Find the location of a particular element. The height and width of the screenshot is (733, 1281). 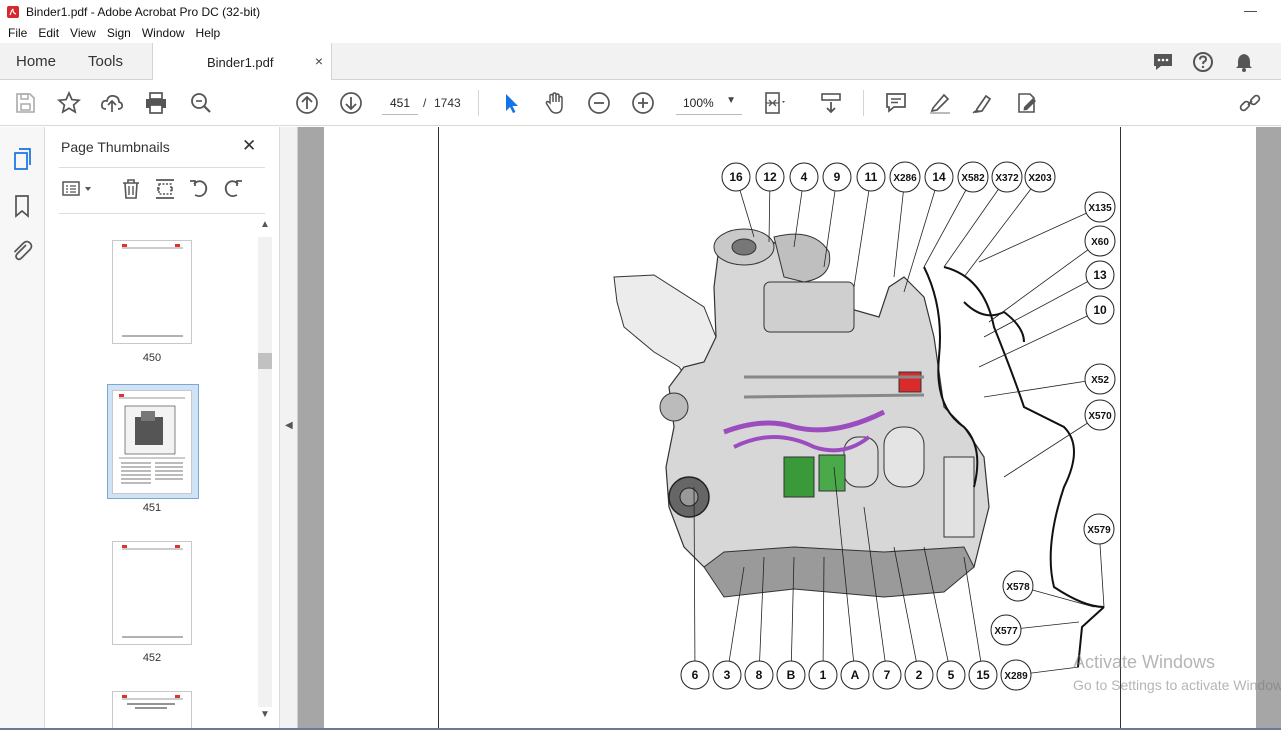

save-icon is located at coordinates (25, 103).